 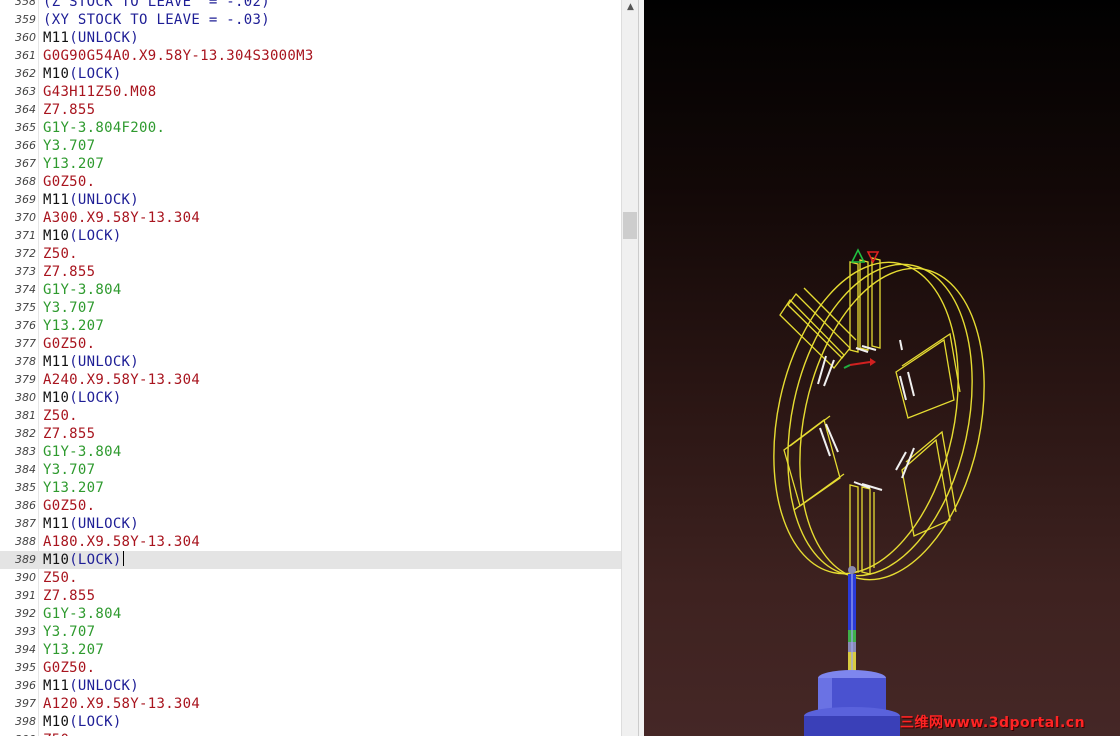 I want to click on code-line: 375 Y3.707, so click(x=310, y=308).